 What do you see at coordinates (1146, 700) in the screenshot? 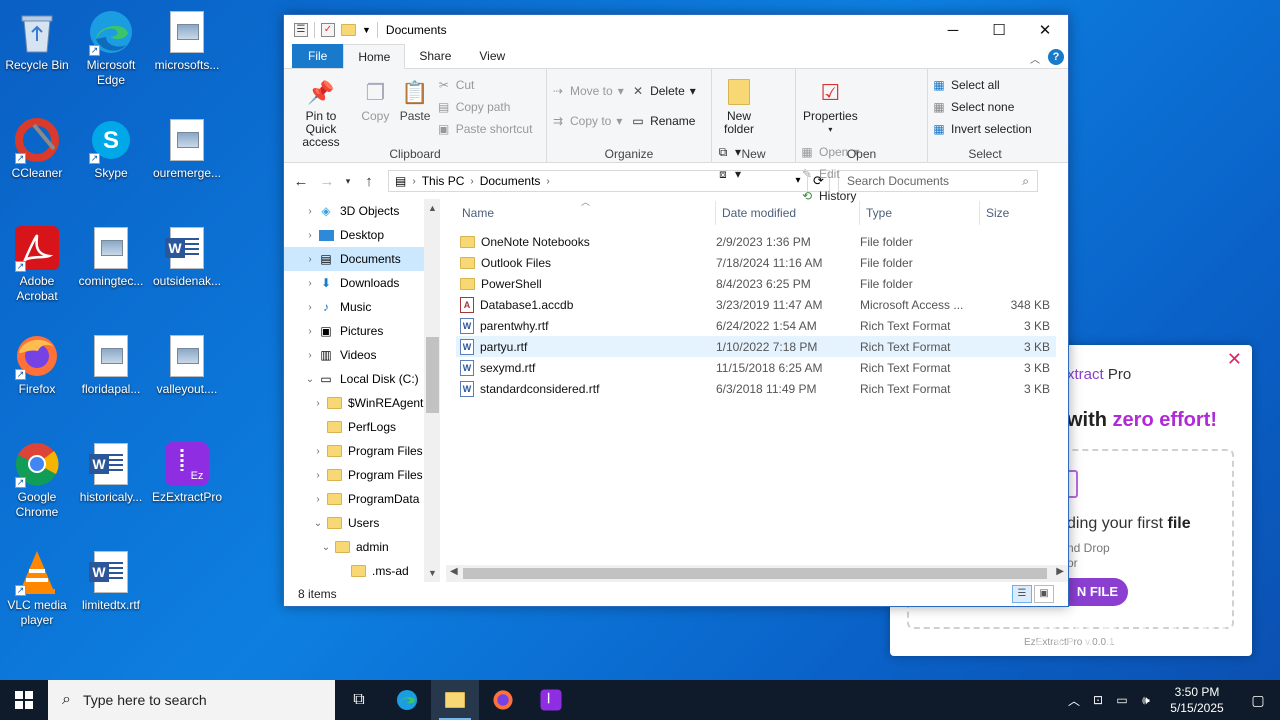
I see `volume-icon: 🕪` at bounding box center [1146, 700].